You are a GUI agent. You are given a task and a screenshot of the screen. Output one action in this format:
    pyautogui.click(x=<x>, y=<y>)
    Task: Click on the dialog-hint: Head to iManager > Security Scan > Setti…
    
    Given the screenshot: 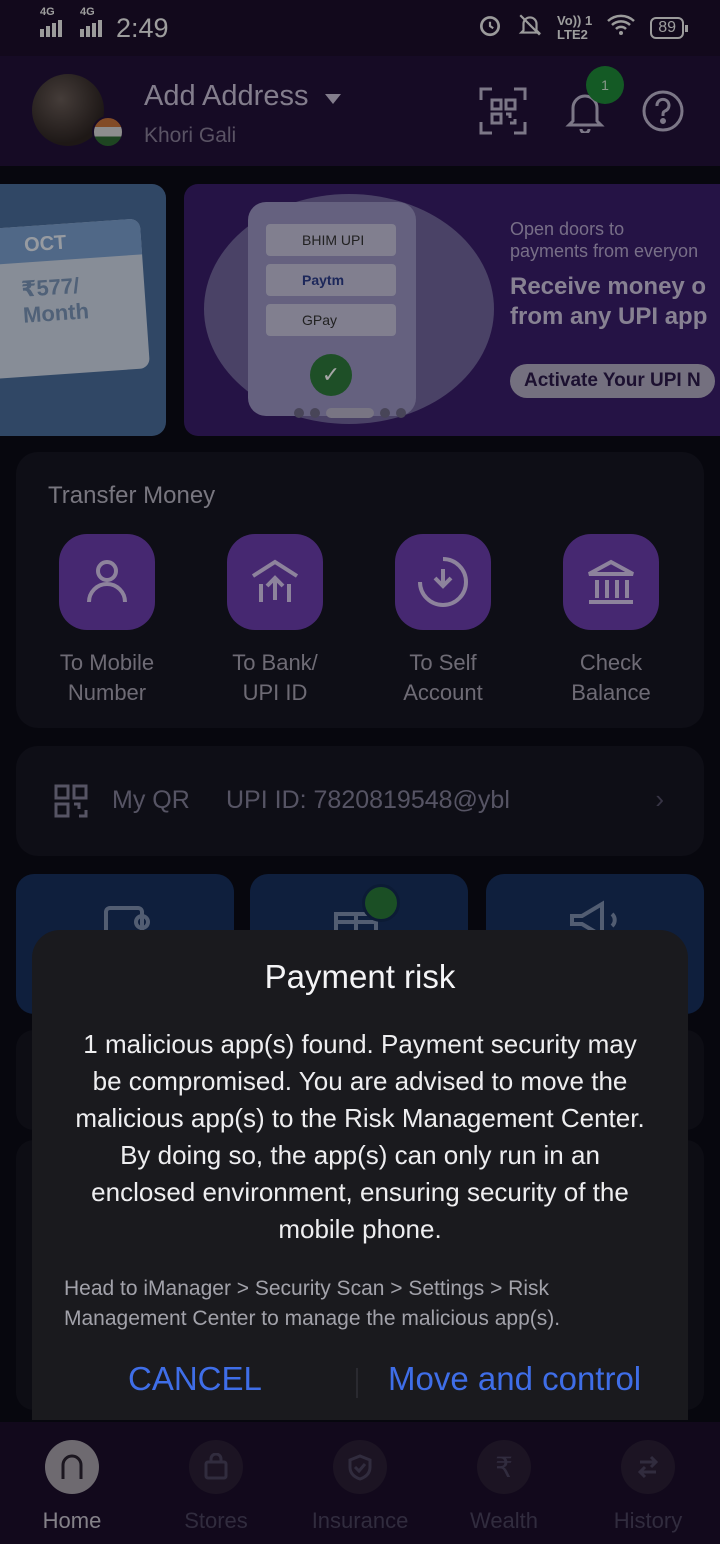 What is the action you would take?
    pyautogui.click(x=312, y=1303)
    